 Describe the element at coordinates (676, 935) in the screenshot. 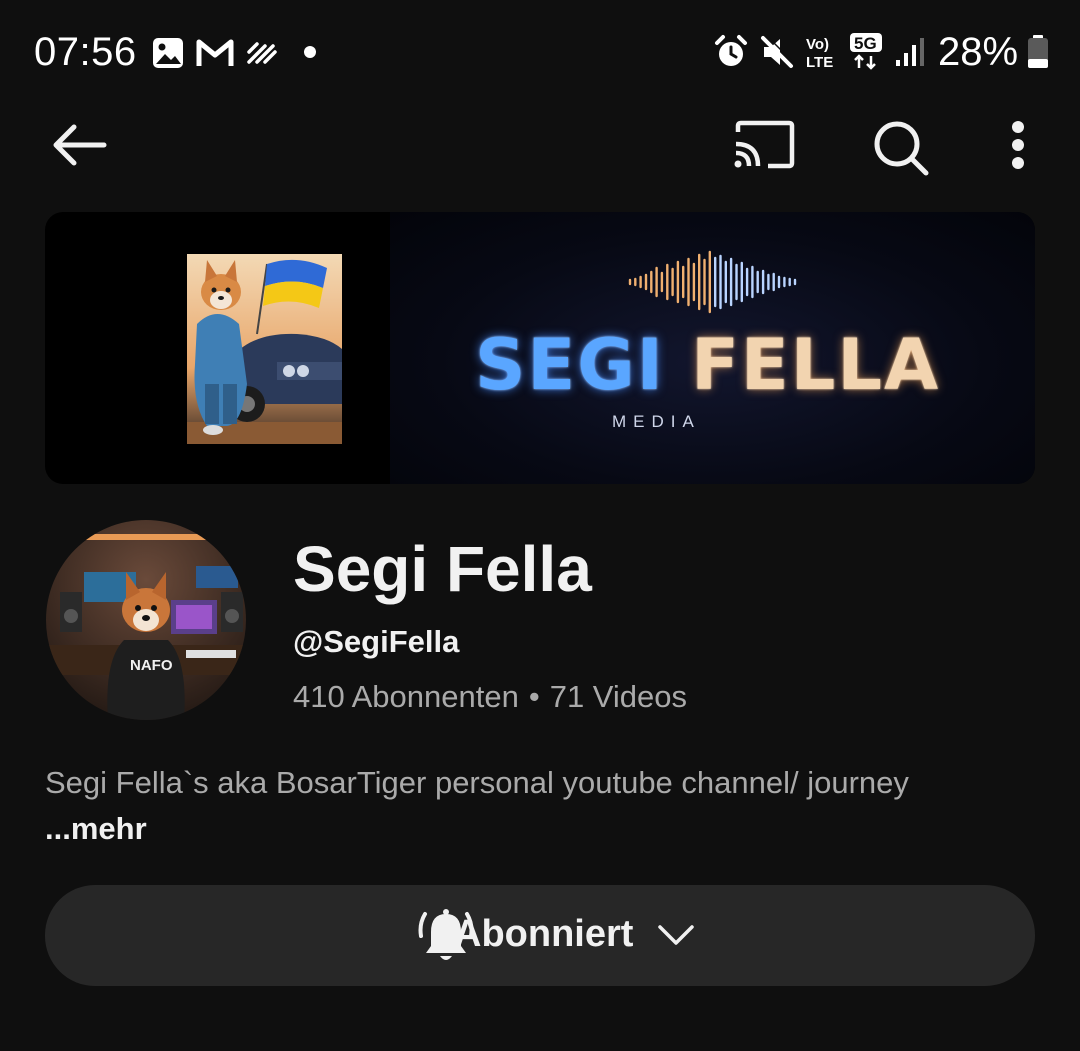

I see `chevron-down-icon` at that location.